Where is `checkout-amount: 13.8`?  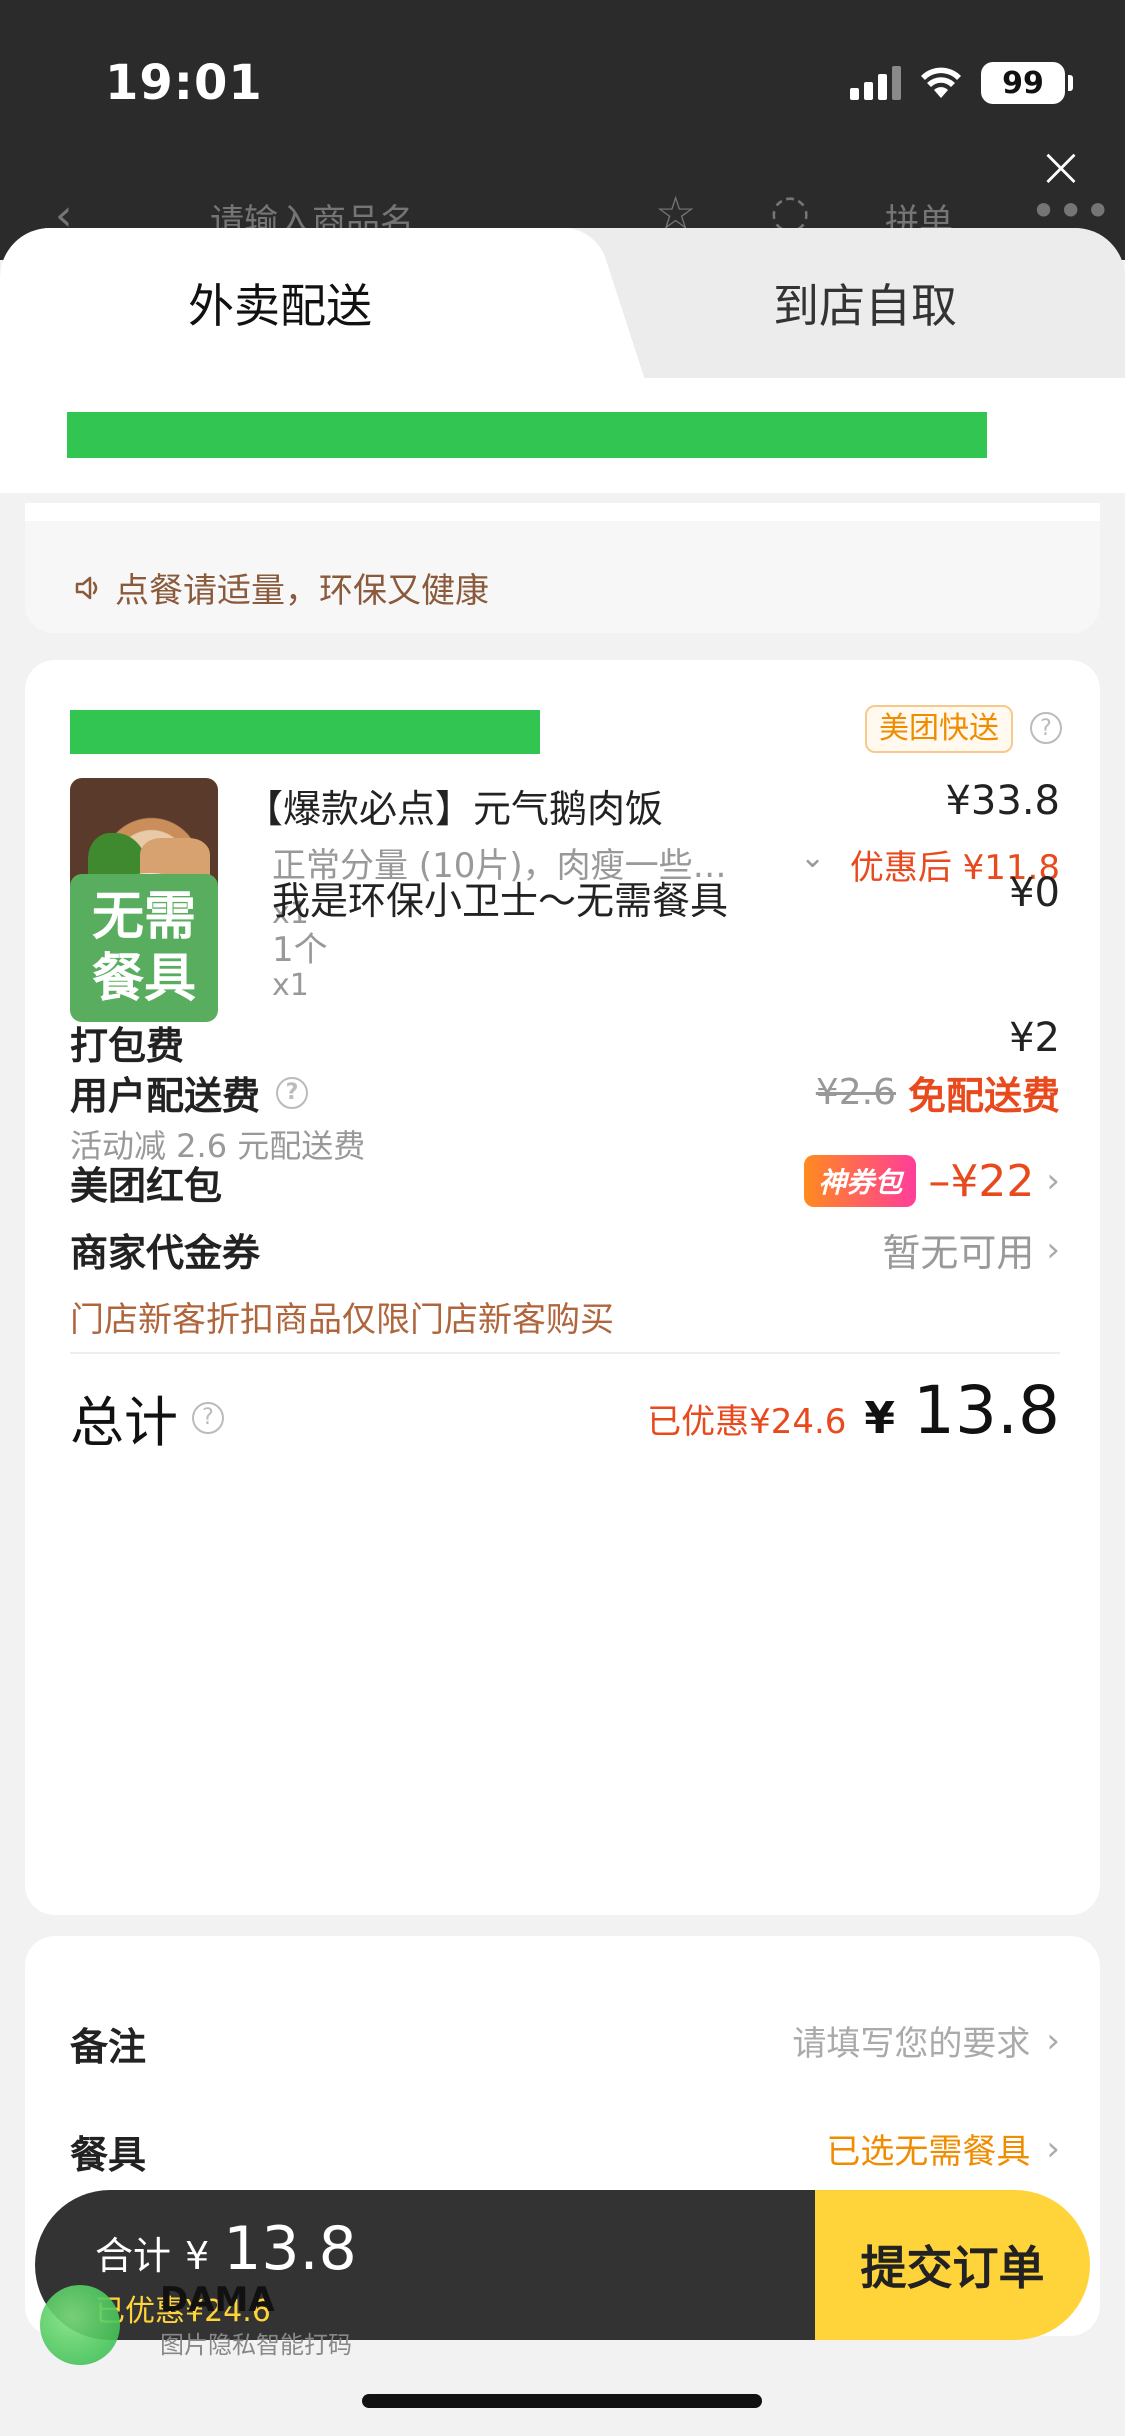
checkout-amount: 13.8 is located at coordinates (290, 2249).